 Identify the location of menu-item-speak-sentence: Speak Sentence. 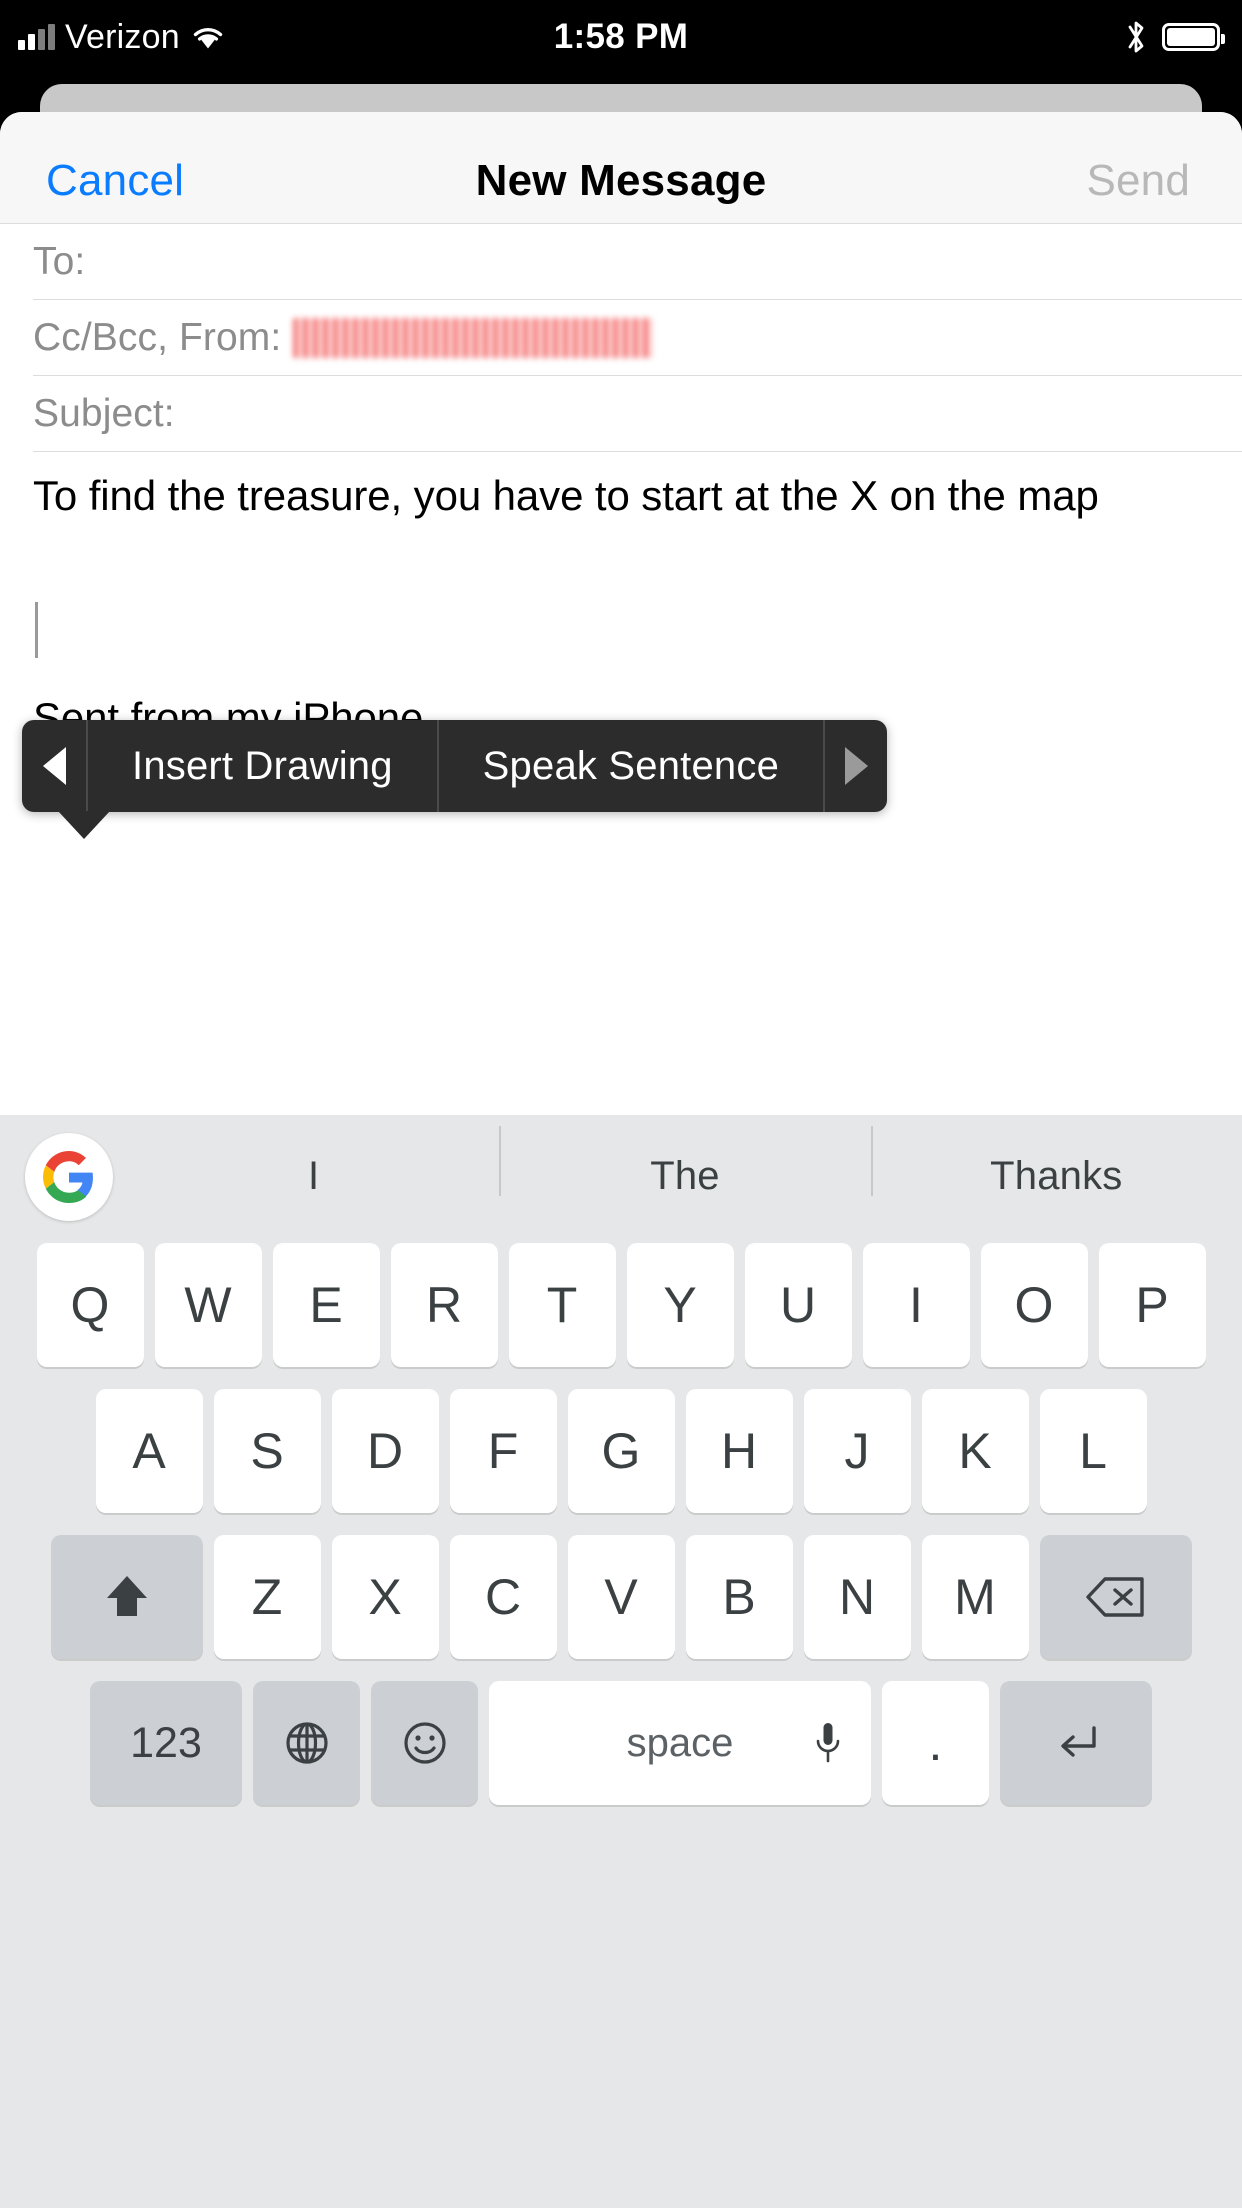
(629, 766).